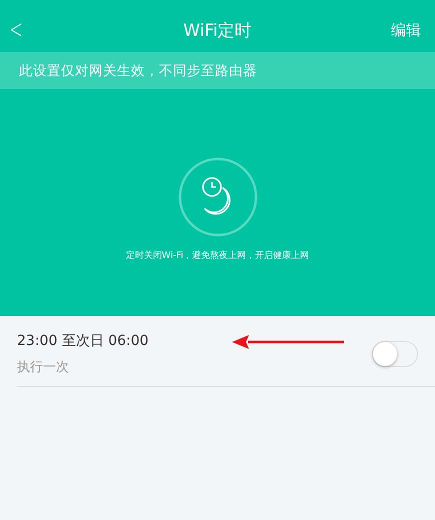  What do you see at coordinates (218, 197) in the screenshot?
I see `clock-moon-icon` at bounding box center [218, 197].